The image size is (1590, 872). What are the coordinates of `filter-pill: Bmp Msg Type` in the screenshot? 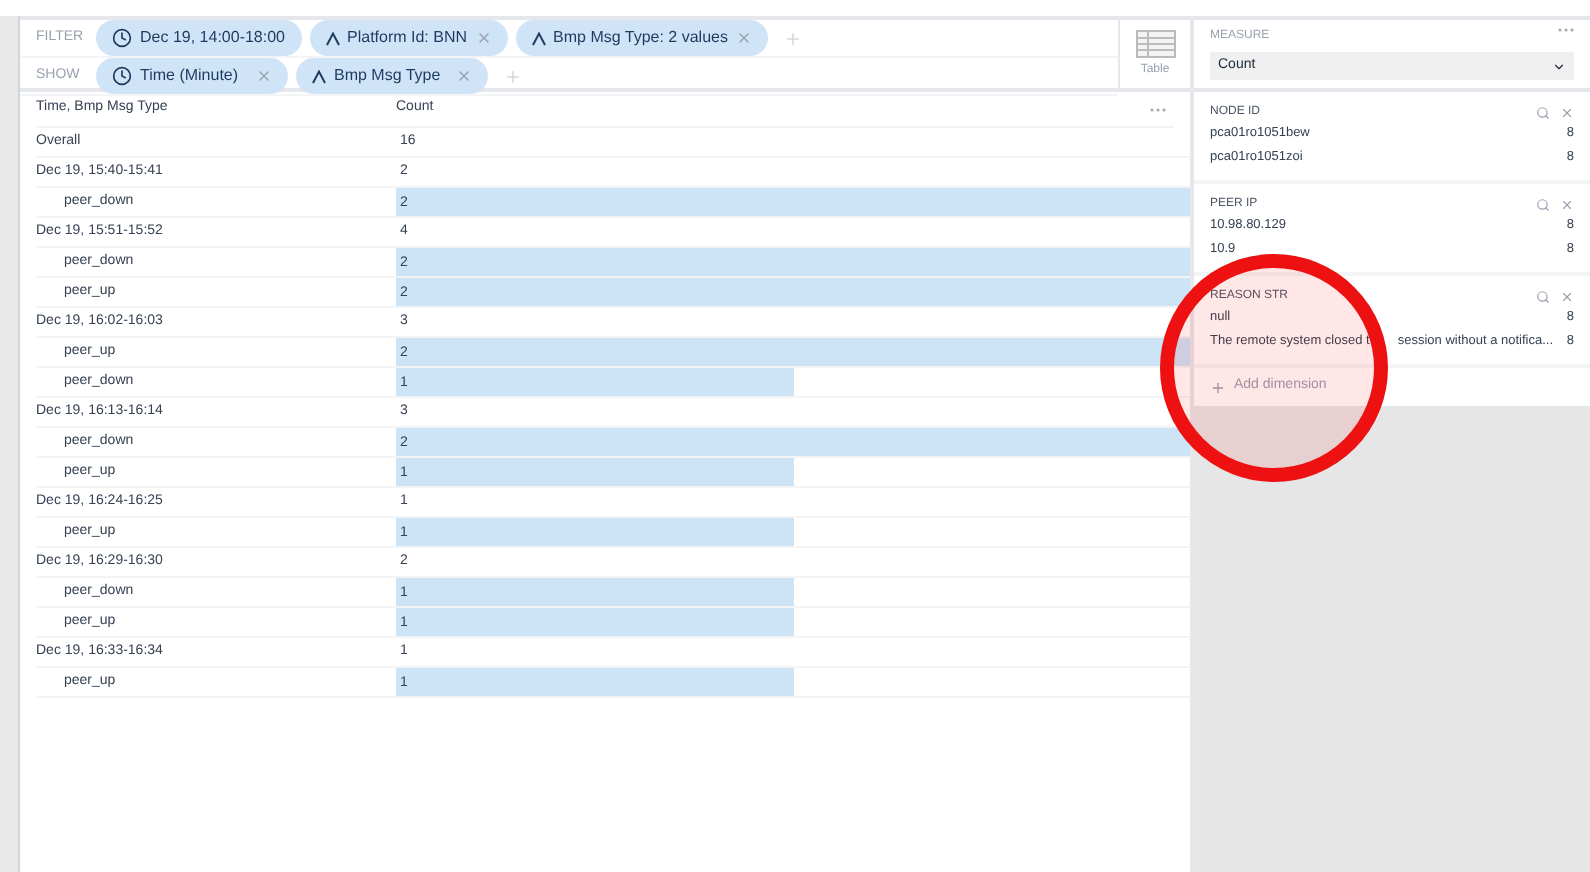 It's located at (392, 76).